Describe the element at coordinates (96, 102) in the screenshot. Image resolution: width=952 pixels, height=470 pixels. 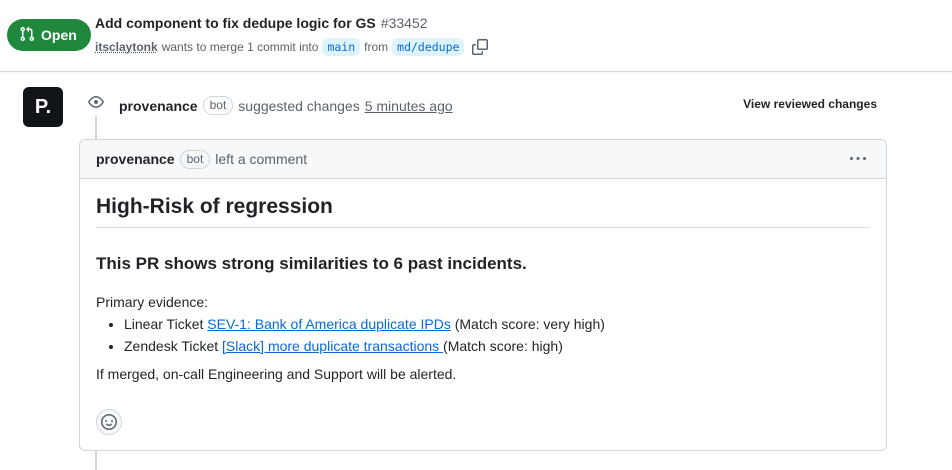
I see `eye-icon` at that location.